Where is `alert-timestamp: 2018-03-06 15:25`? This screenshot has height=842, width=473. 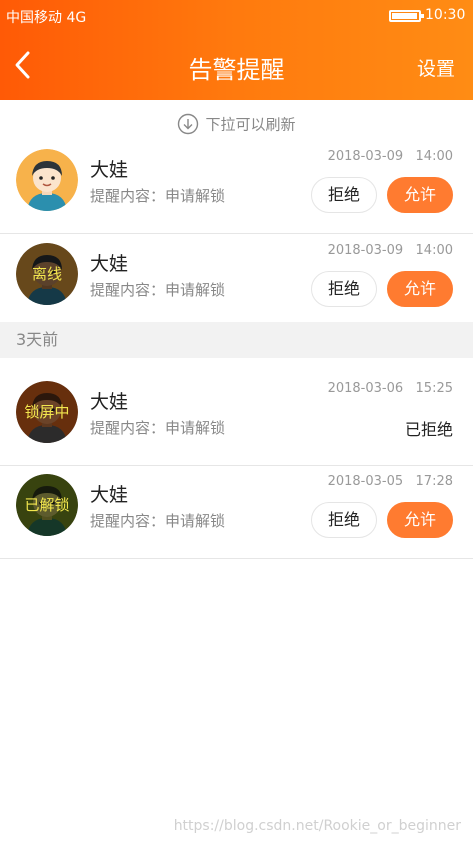 alert-timestamp: 2018-03-06 15:25 is located at coordinates (390, 388).